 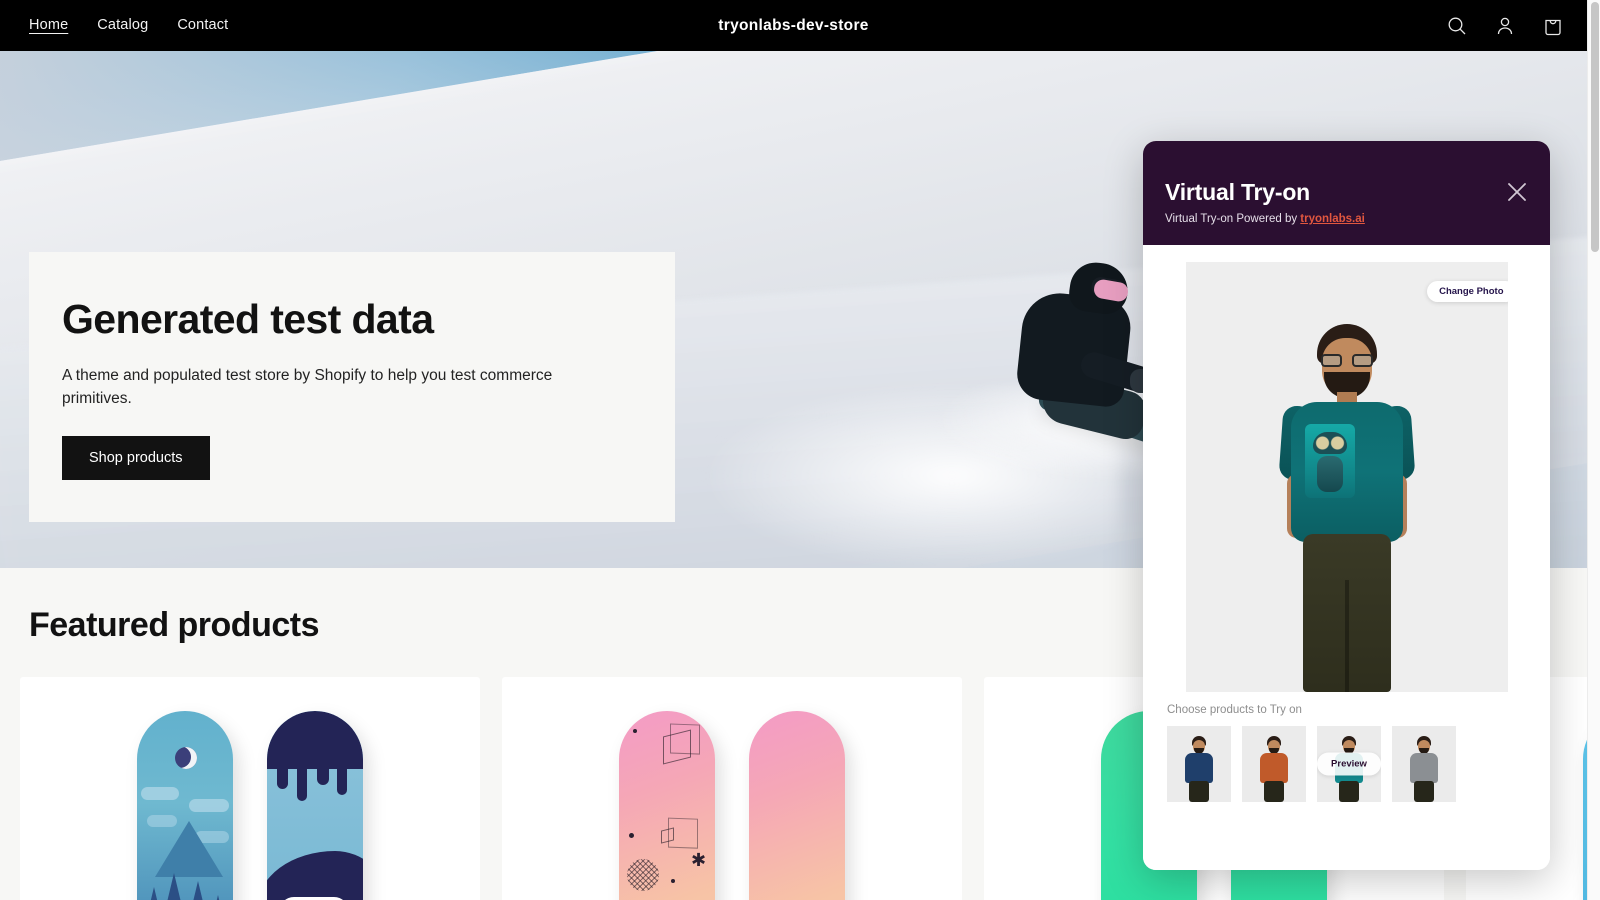 I want to click on nav-item-catalog: Catalog, so click(x=122, y=26).